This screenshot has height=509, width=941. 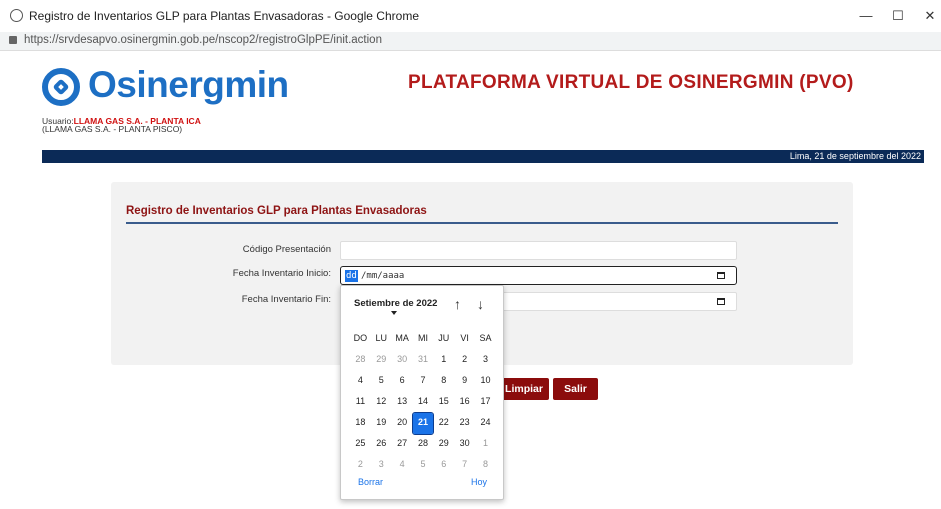 What do you see at coordinates (286, 249) in the screenshot?
I see `codigo-label: Código Presentación` at bounding box center [286, 249].